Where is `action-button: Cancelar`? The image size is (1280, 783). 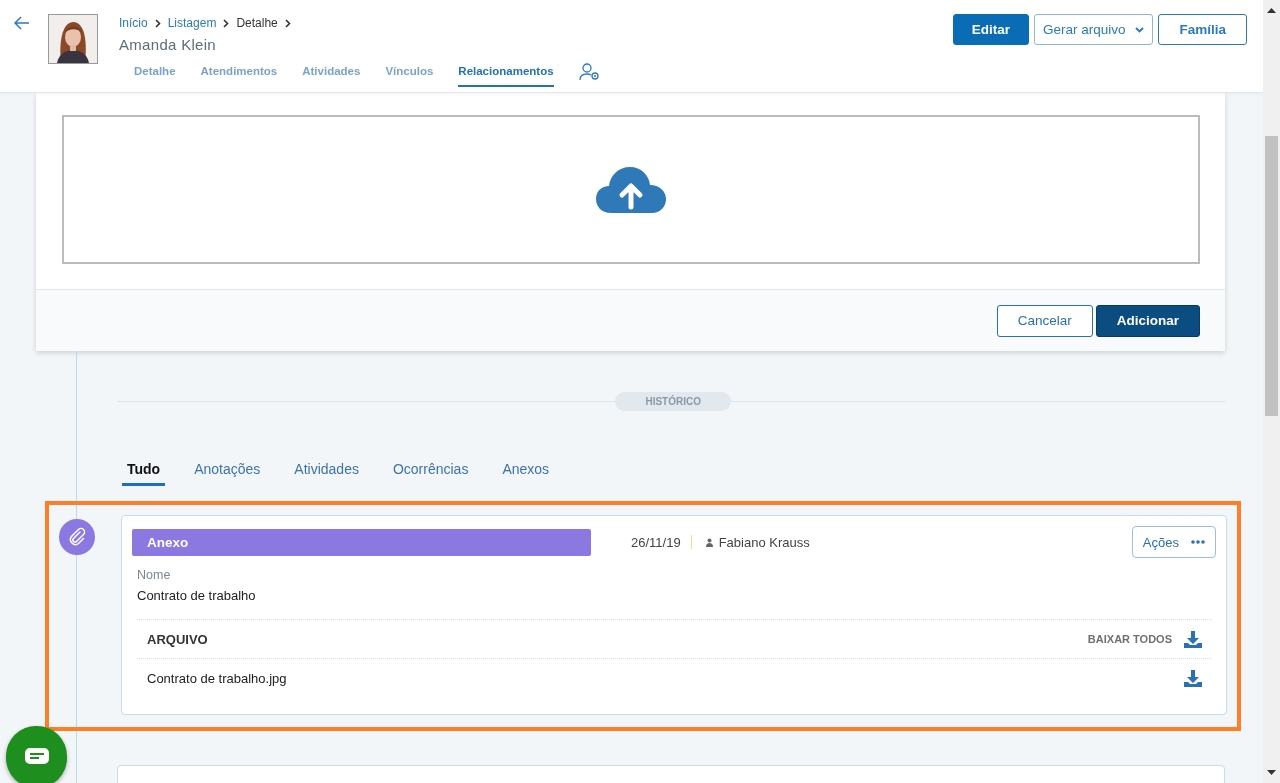
action-button: Cancelar is located at coordinates (1044, 320).